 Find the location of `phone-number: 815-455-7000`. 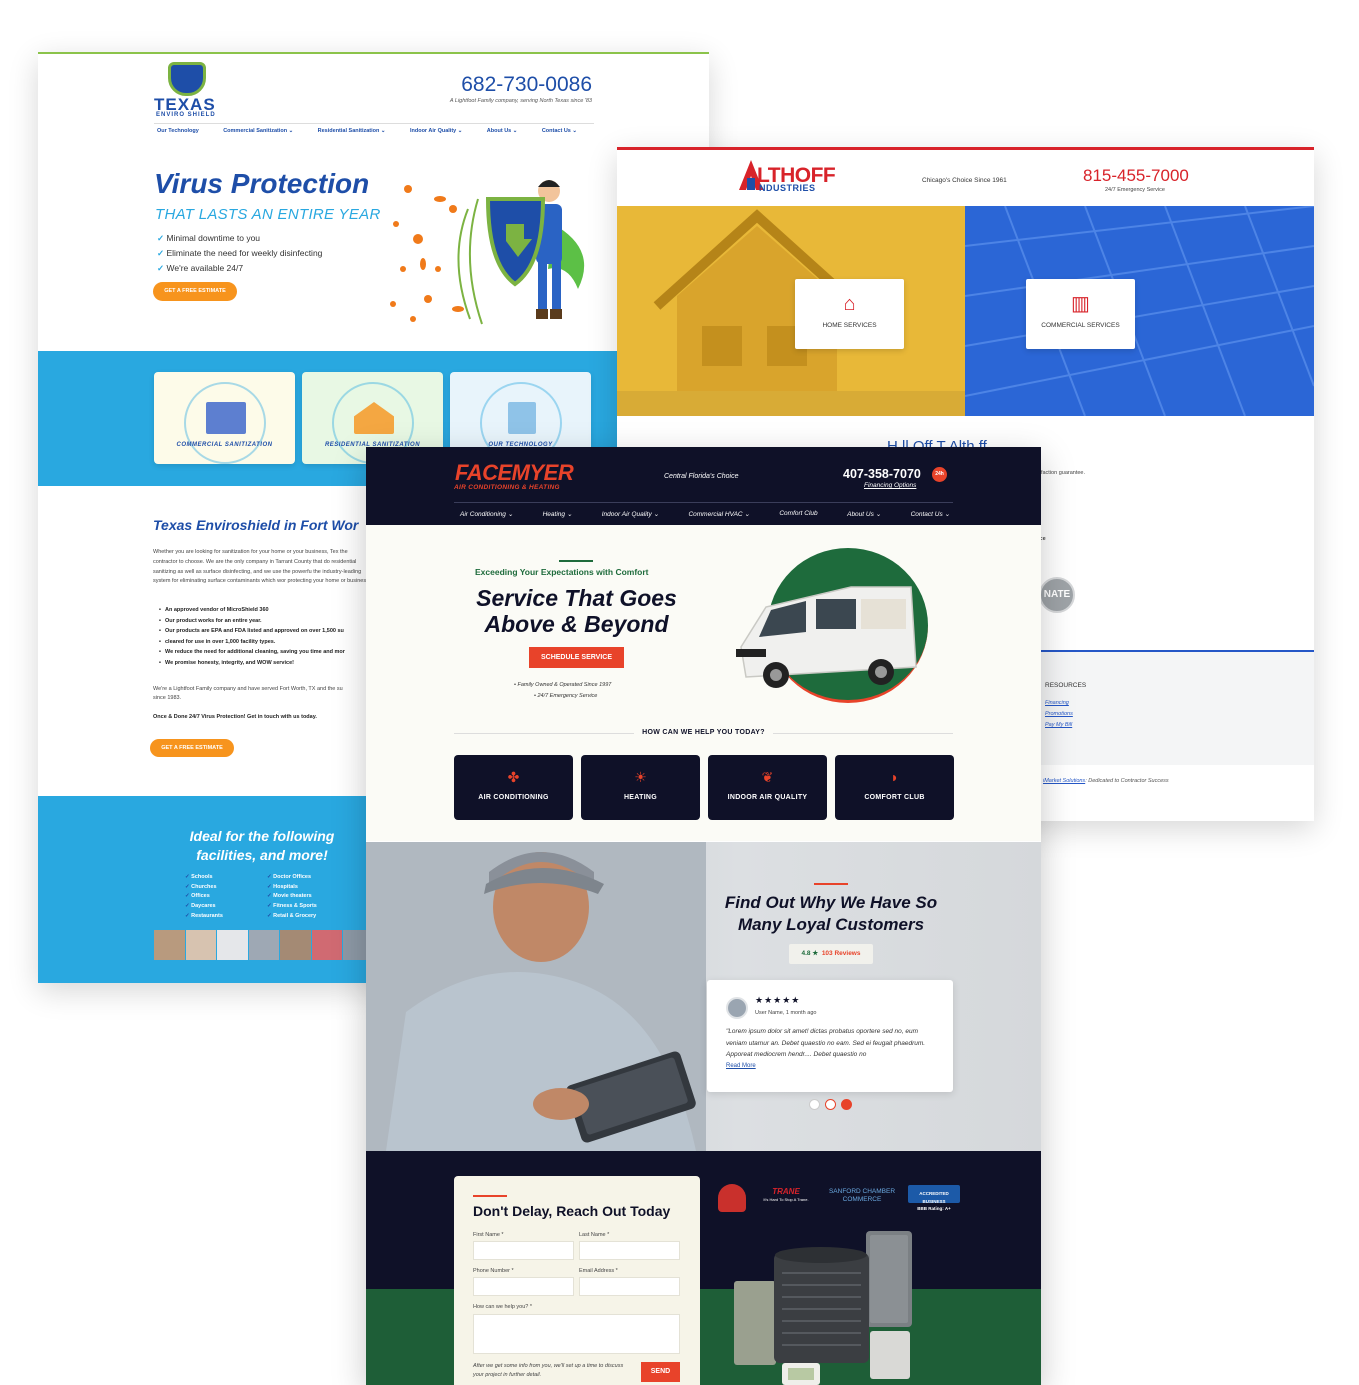

phone-number: 815-455-7000 is located at coordinates (1136, 176).